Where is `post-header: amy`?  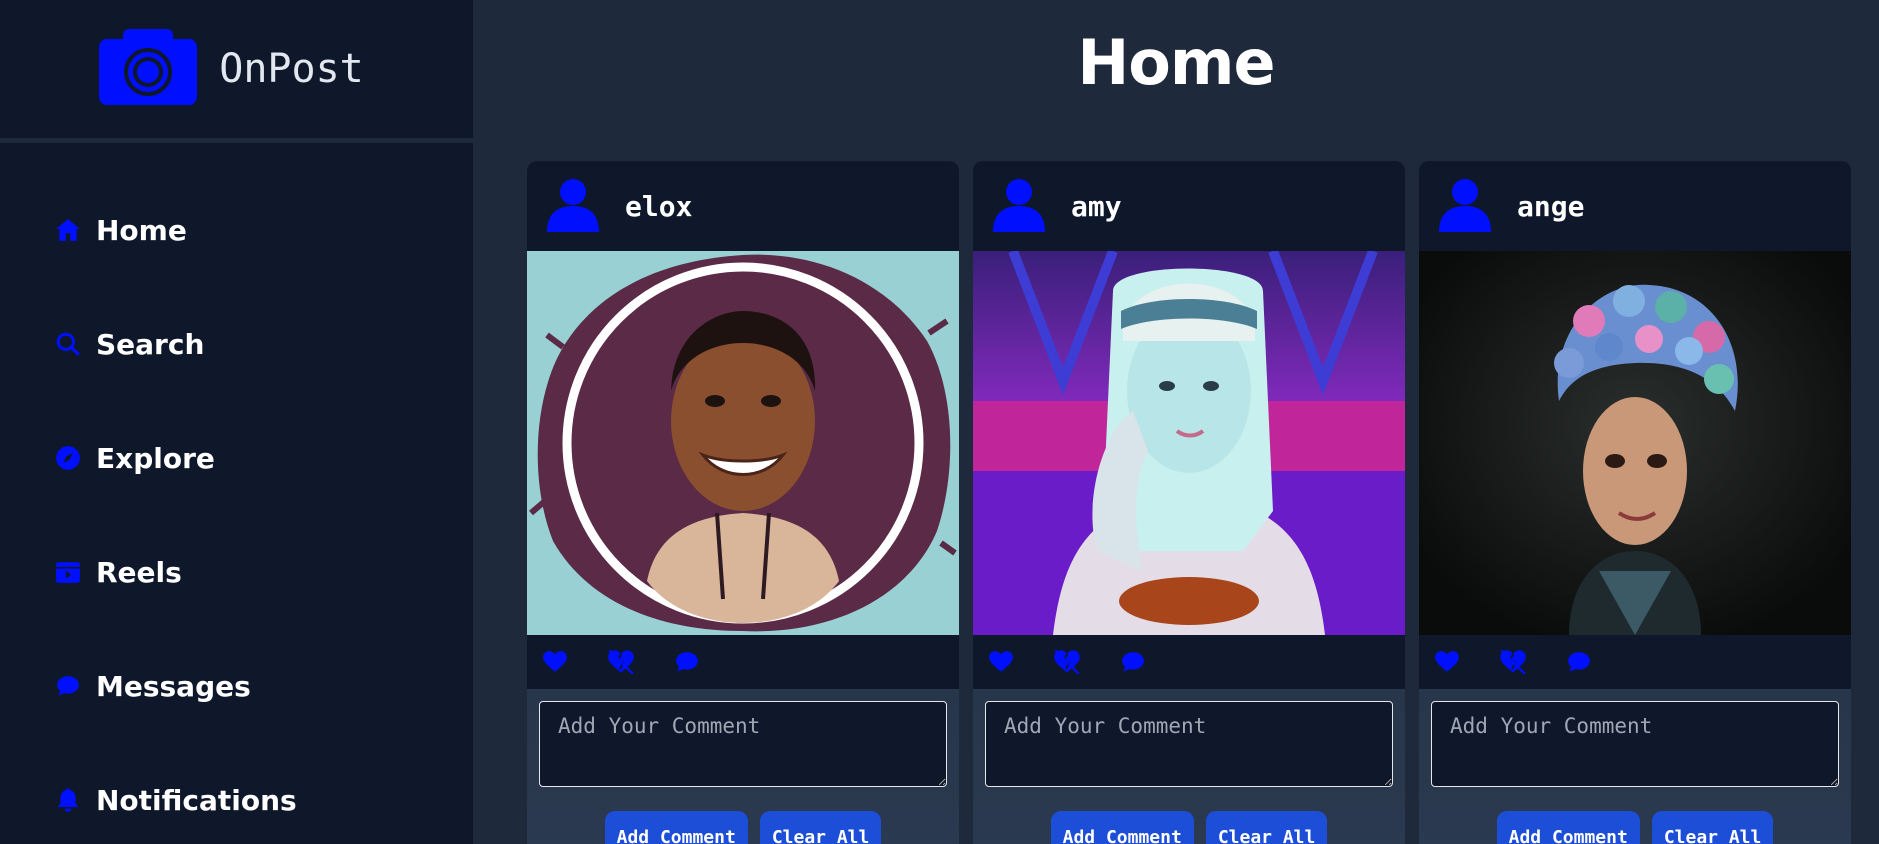
post-header: amy is located at coordinates (1189, 206).